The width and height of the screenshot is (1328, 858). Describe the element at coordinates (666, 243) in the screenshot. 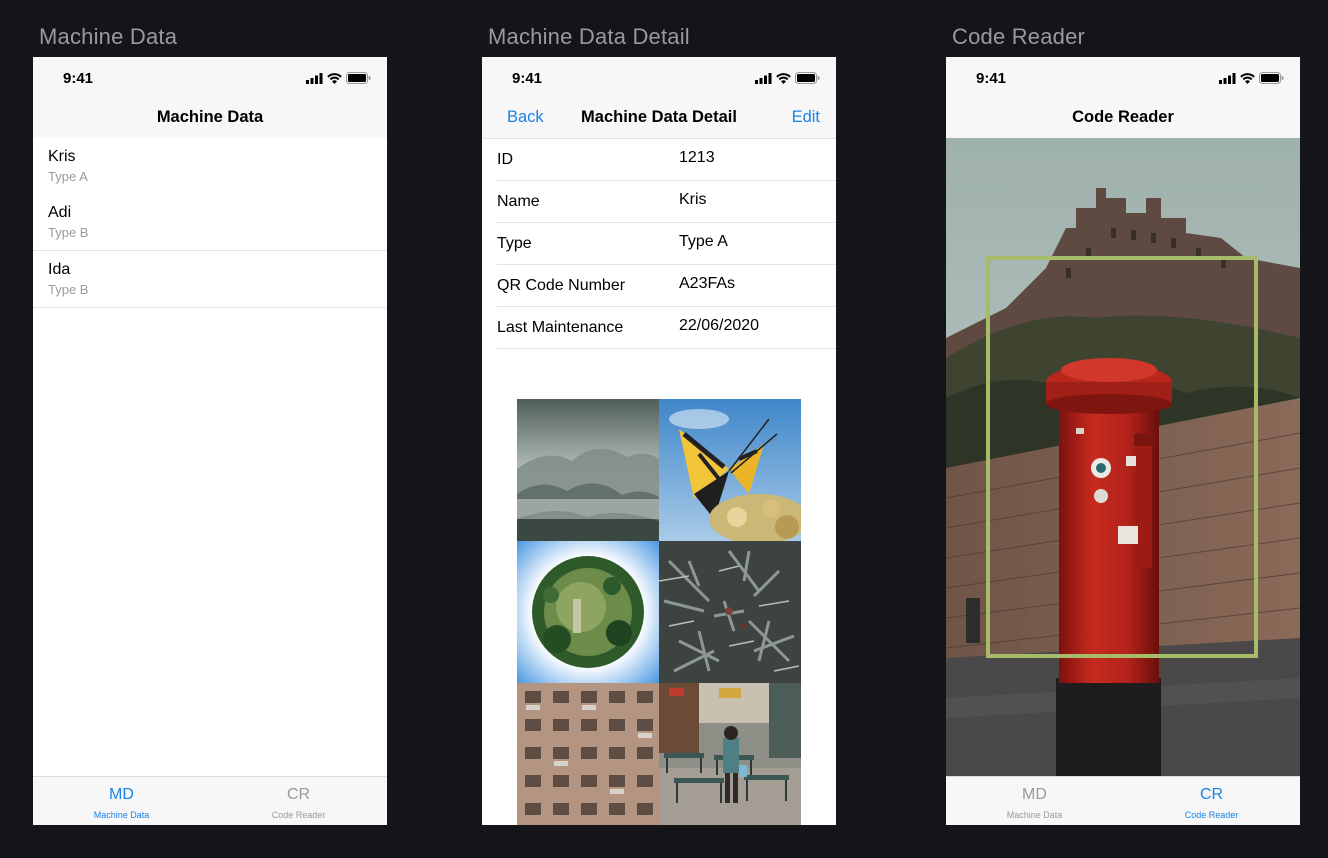

I see `detail-row-type: Type Type A` at that location.